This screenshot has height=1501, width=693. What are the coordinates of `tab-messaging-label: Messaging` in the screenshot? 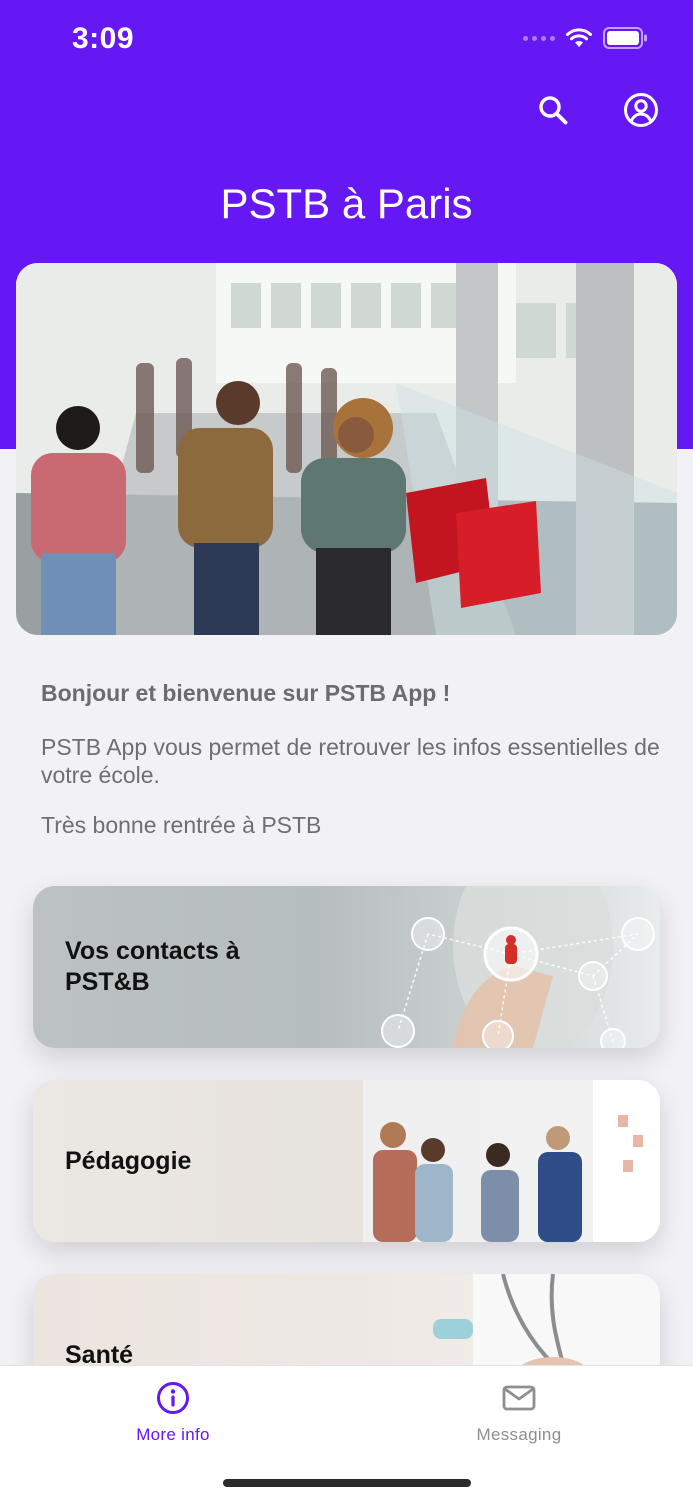 It's located at (519, 1434).